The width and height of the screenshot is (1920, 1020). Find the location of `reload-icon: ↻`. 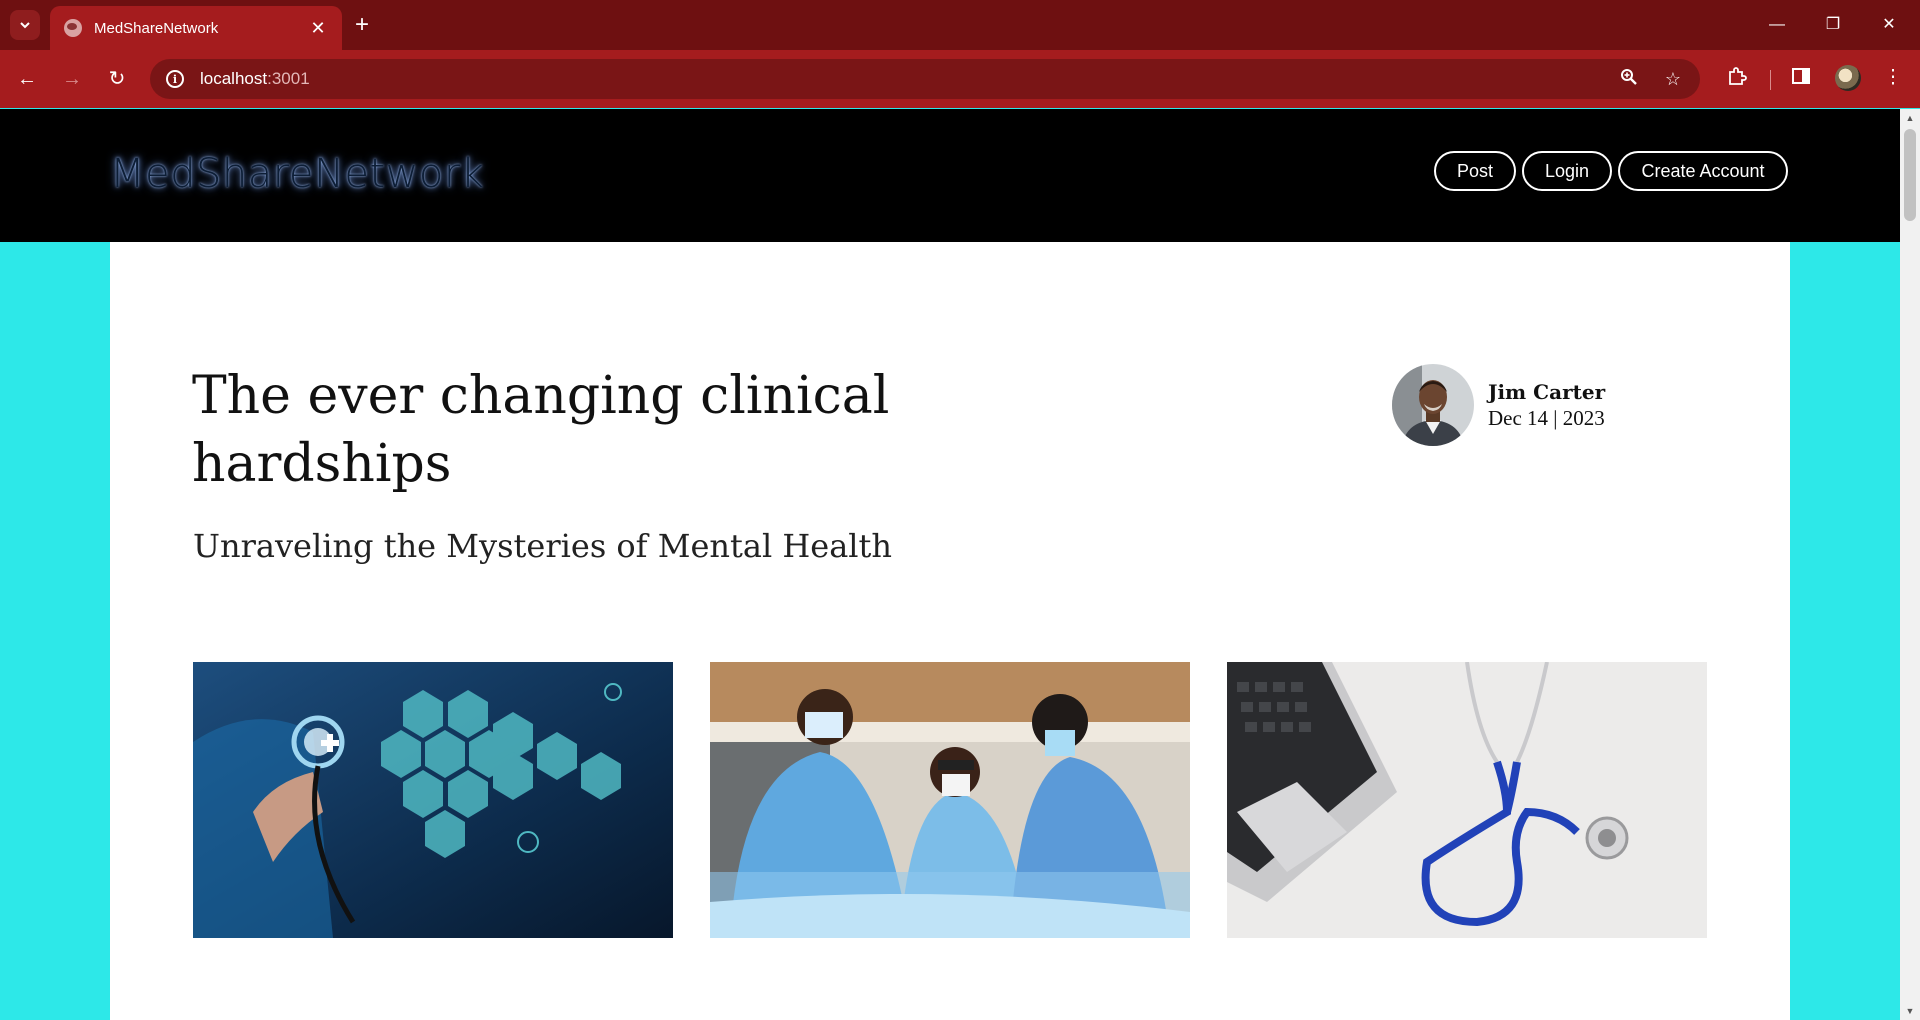

reload-icon: ↻ is located at coordinates (117, 79).